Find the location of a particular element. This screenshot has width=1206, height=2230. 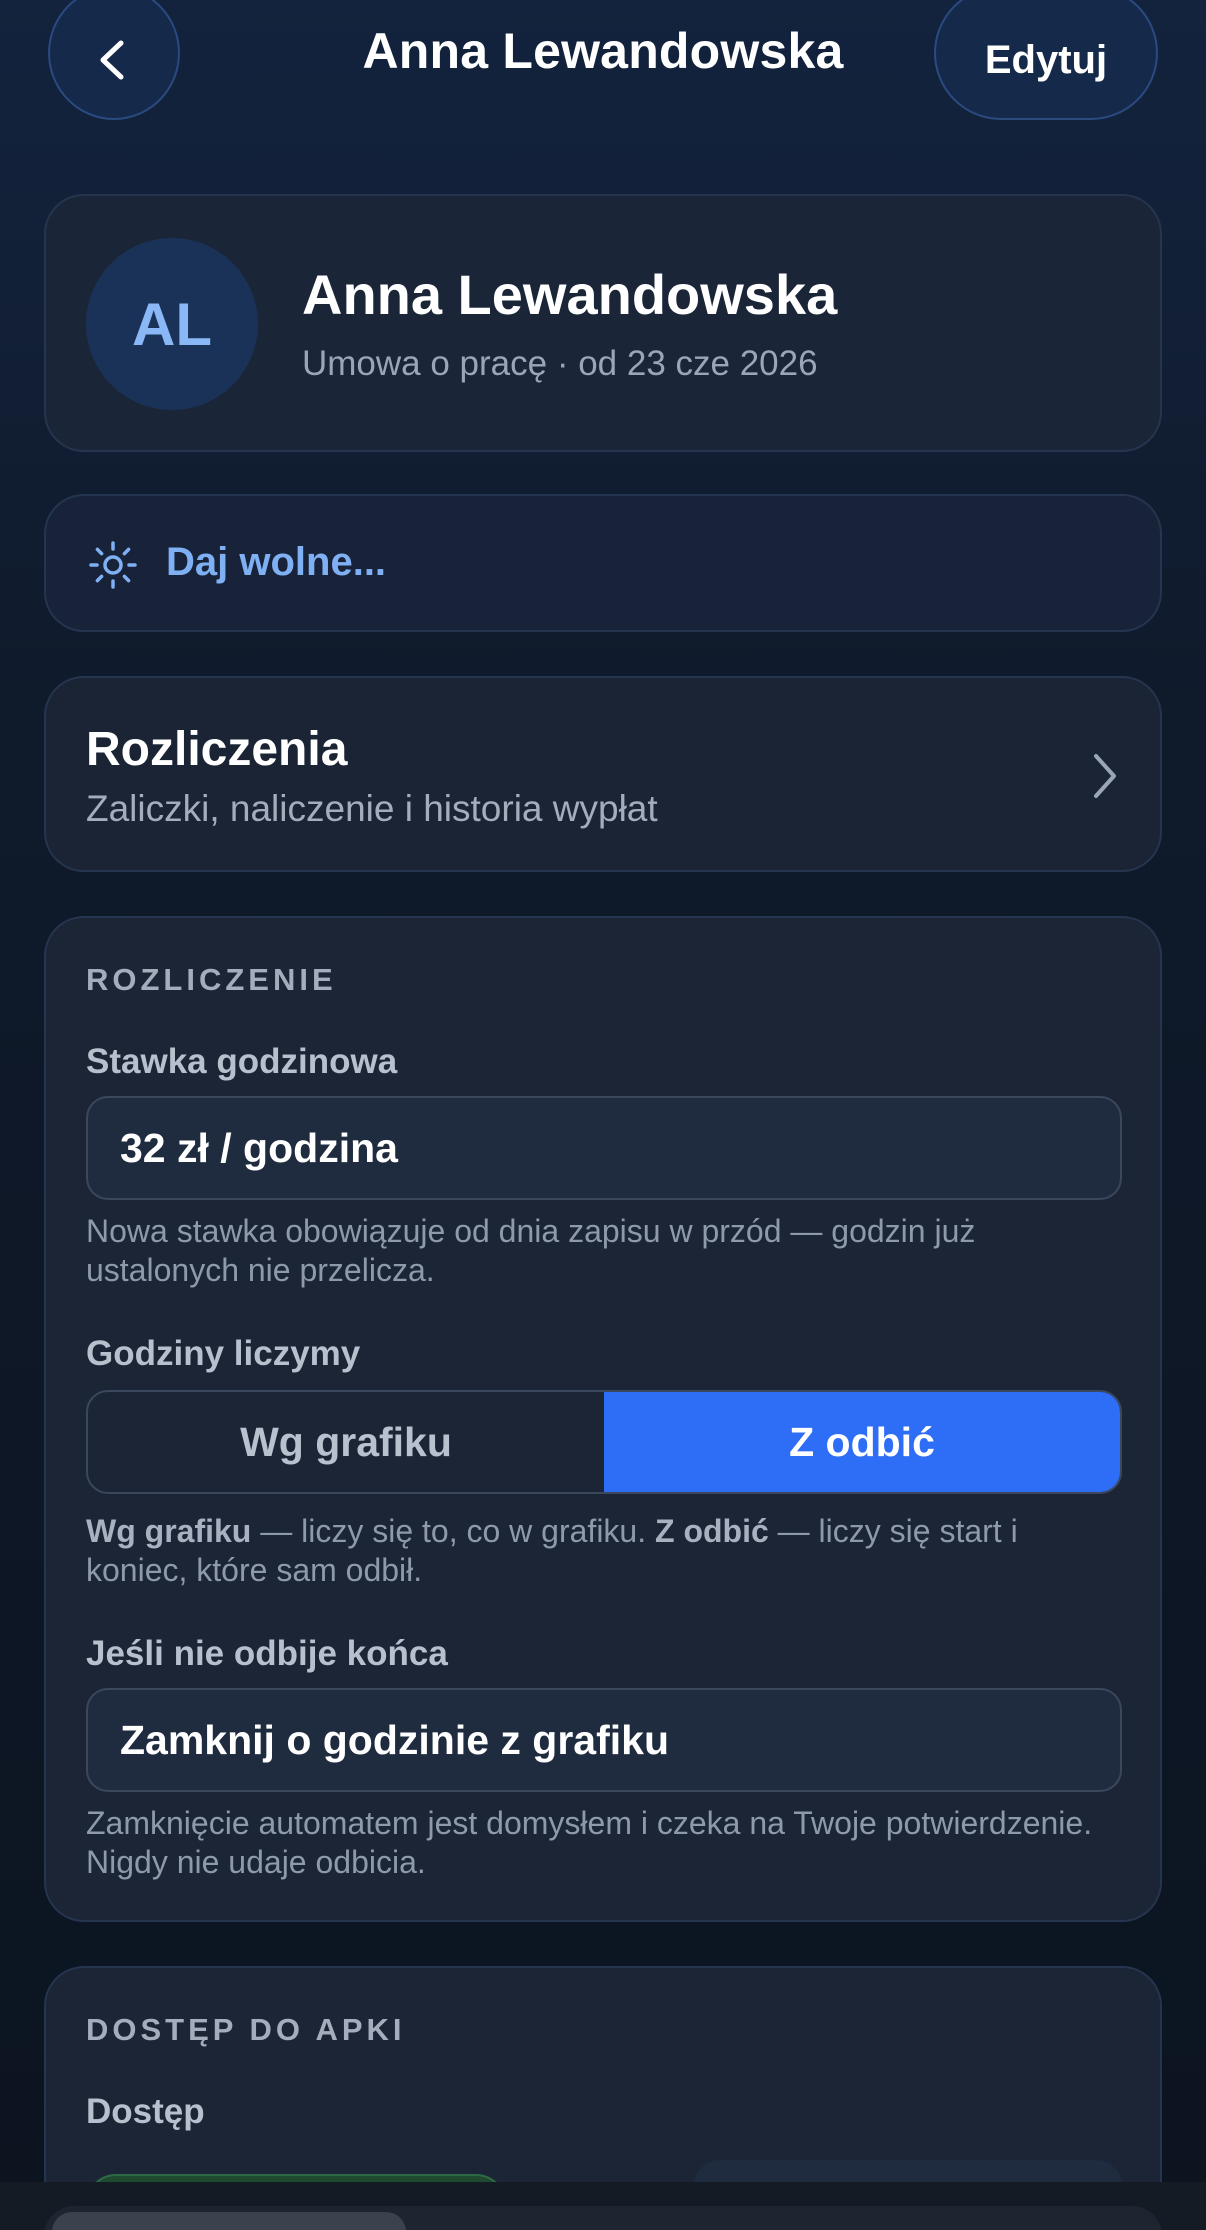

sun-icon is located at coordinates (113, 565).